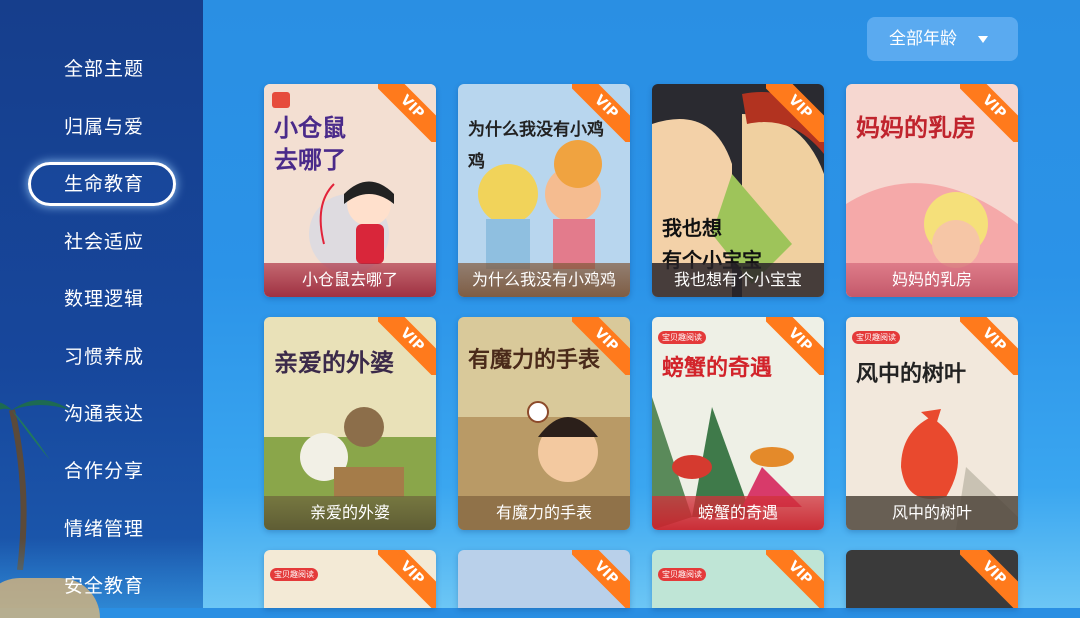 This screenshot has width=1080, height=618. I want to click on book-card-crab: 宝贝趣阅读 螃蟹的奇遇 螃蟹的奇遇 VIP, so click(738, 423).